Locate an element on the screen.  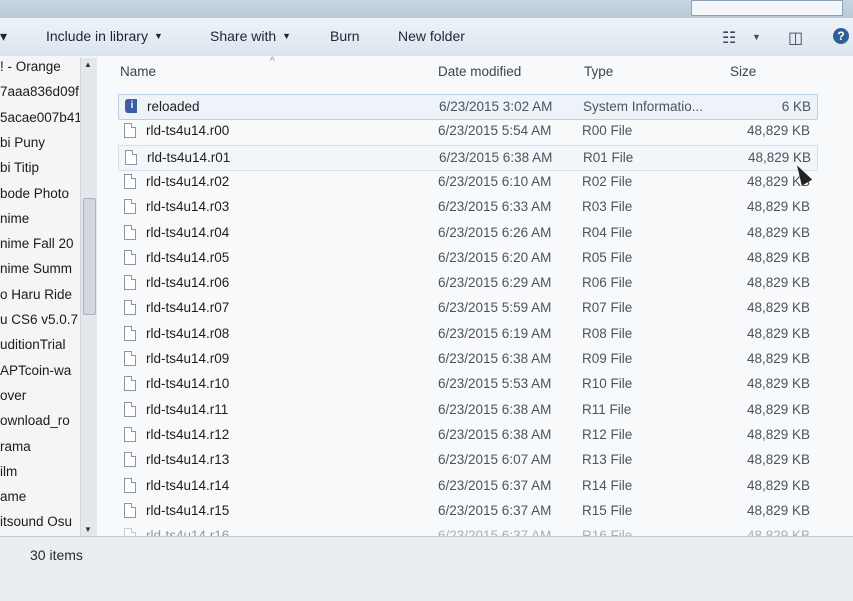
sidebar-item: over is located at coordinates (13, 396).